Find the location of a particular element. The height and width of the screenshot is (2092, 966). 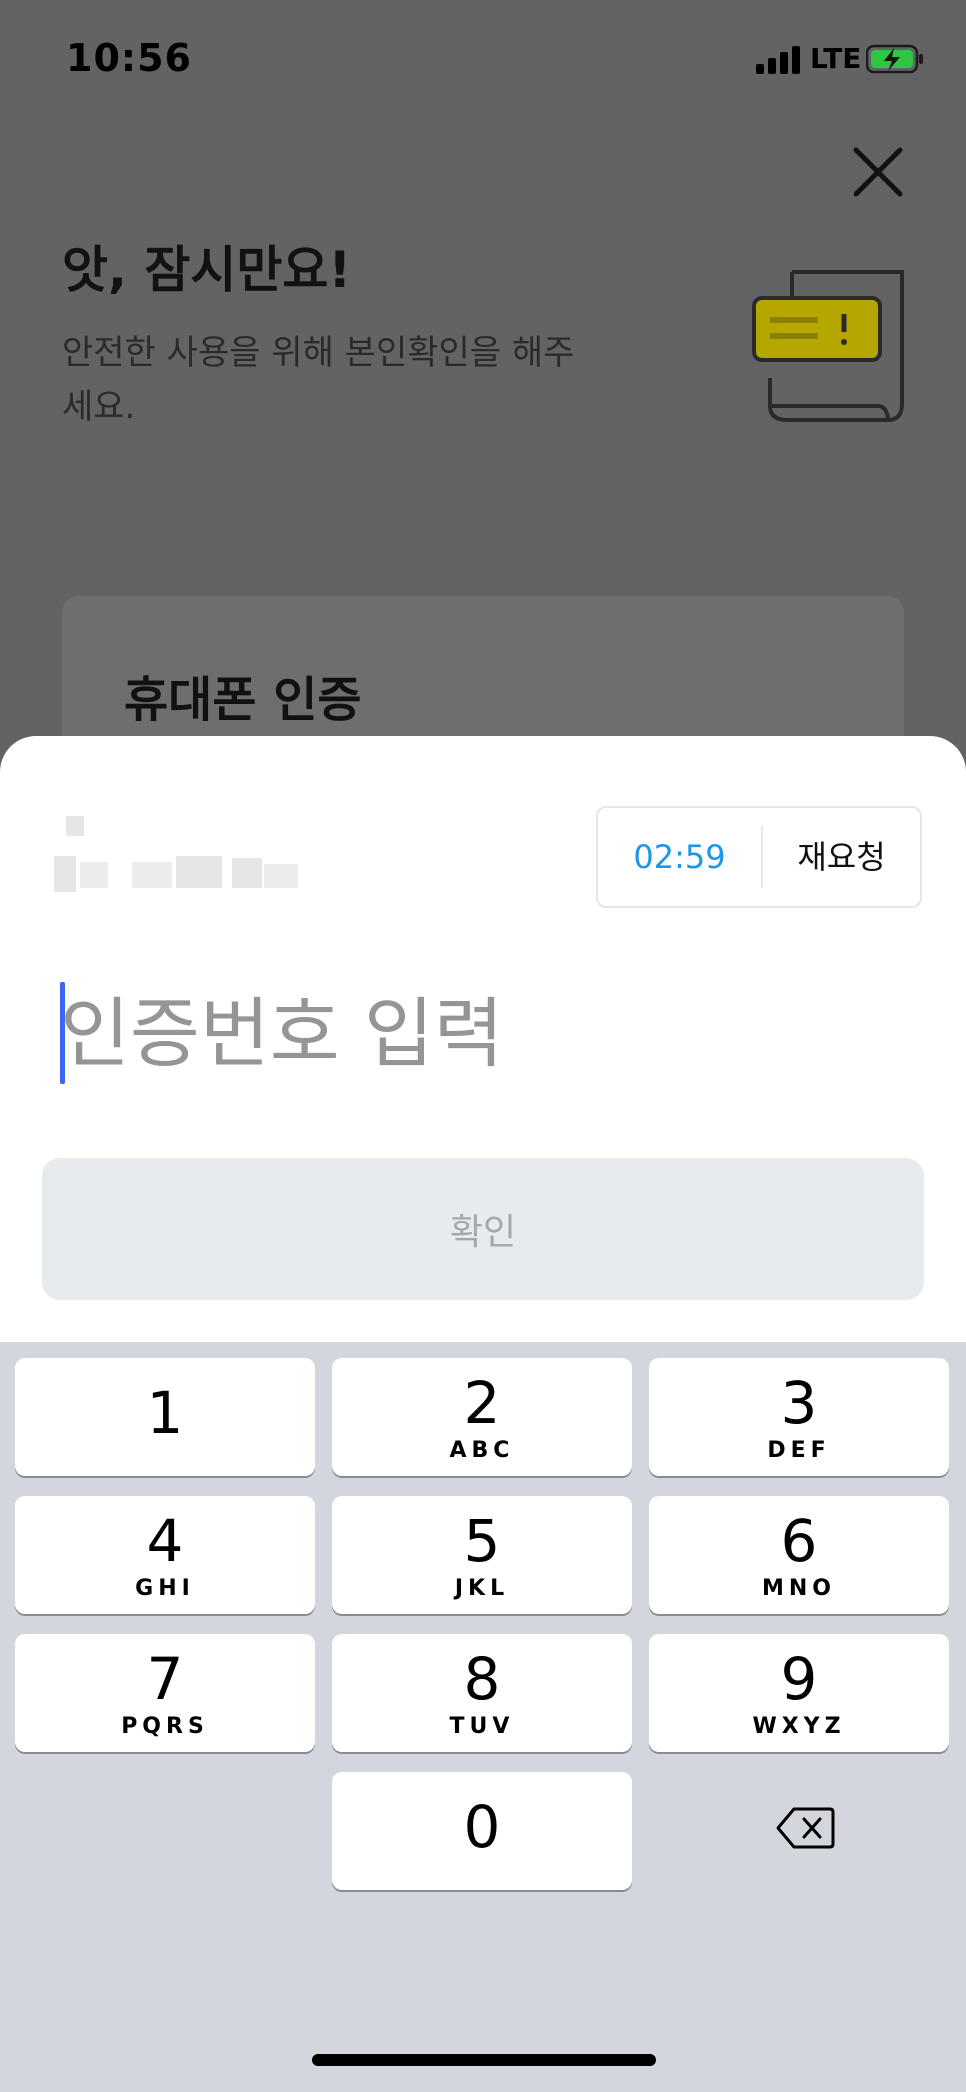

countdown-timer: 02:59 is located at coordinates (679, 857).